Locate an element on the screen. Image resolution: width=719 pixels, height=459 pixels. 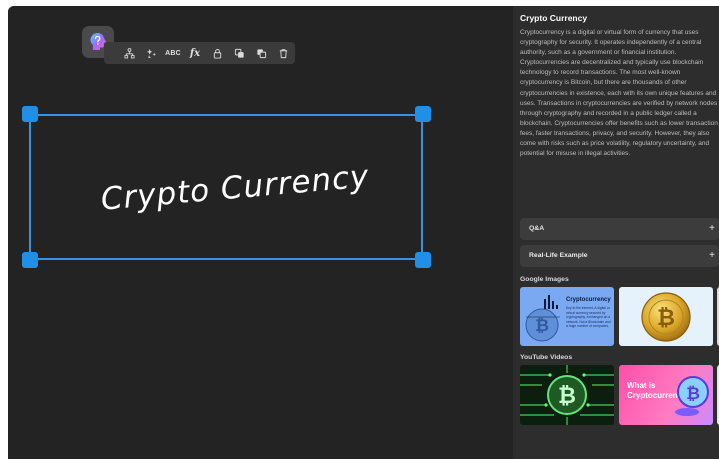
floating-toolbar: ABC fx is located at coordinates (199, 53).